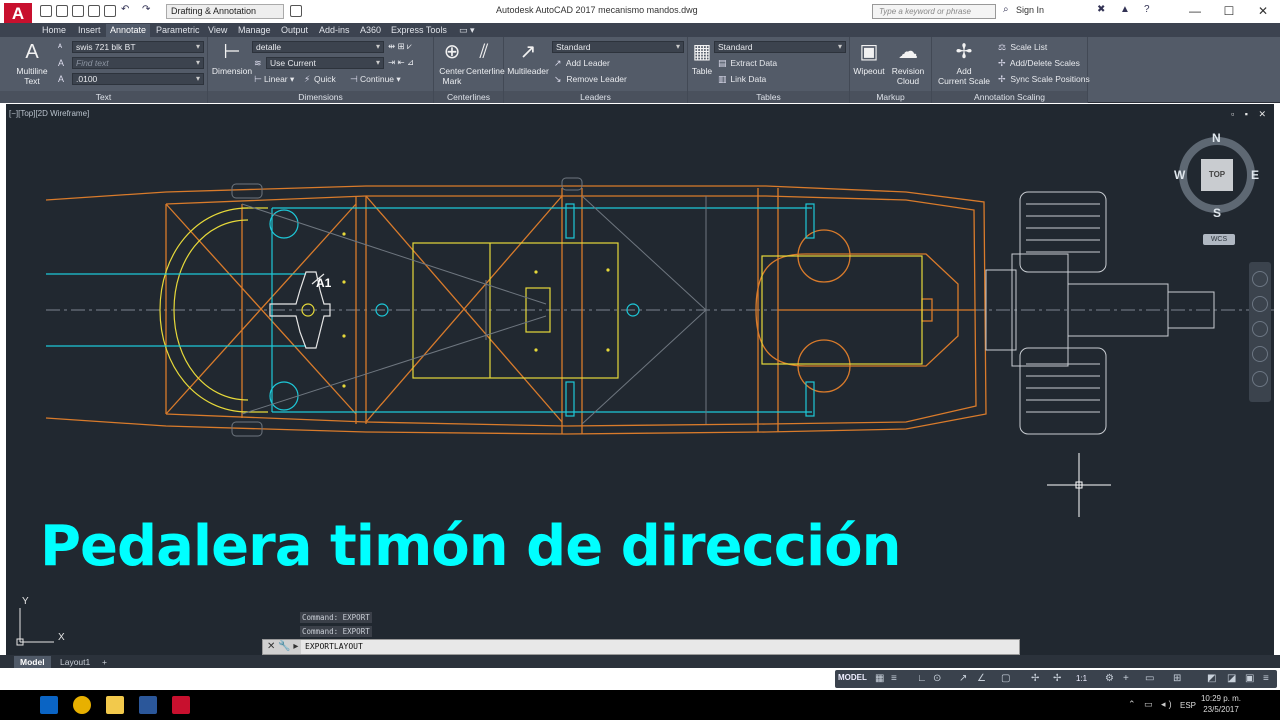 Image resolution: width=1280 pixels, height=720 pixels. Describe the element at coordinates (318, 47) in the screenshot. I see `dim-style-select: detalle` at that location.